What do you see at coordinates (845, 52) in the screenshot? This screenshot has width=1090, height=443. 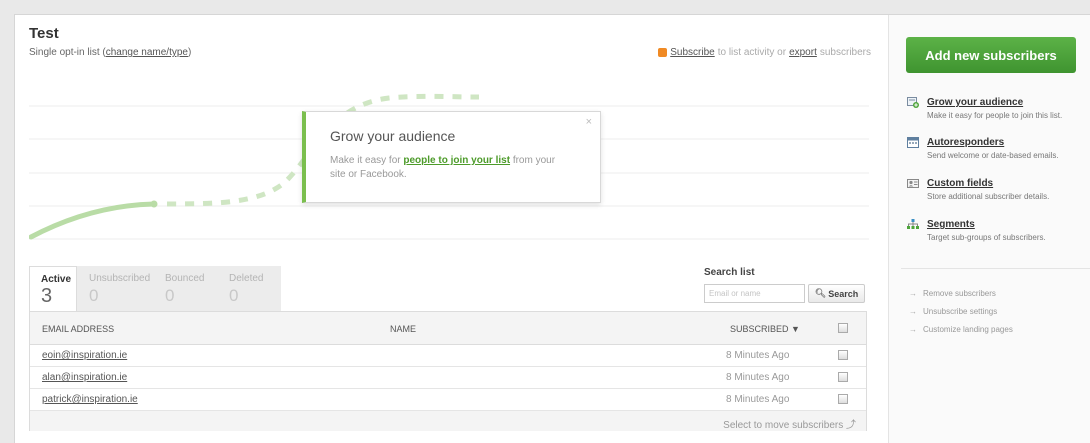 I see `export-suffix: subscribers` at bounding box center [845, 52].